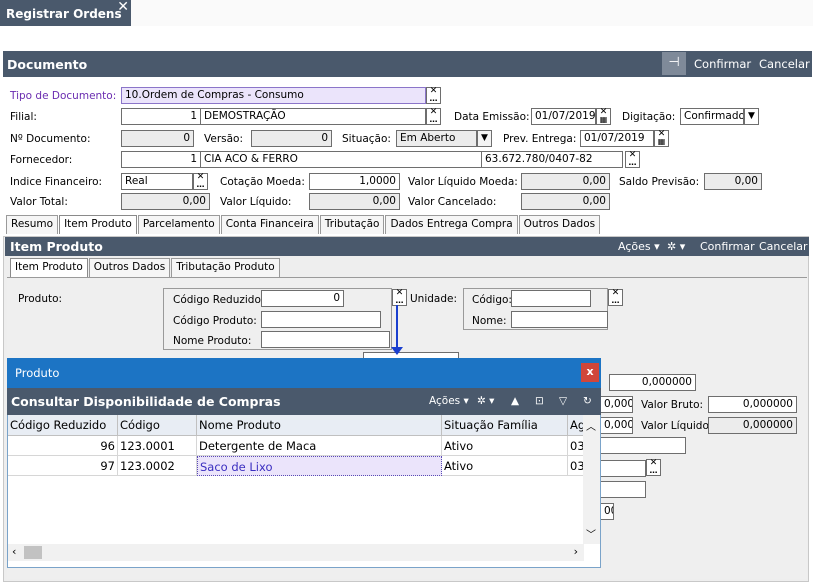 This screenshot has width=813, height=582. Describe the element at coordinates (661, 138) in the screenshot. I see `prev-entrega-calendar: ✕ ▦` at that location.